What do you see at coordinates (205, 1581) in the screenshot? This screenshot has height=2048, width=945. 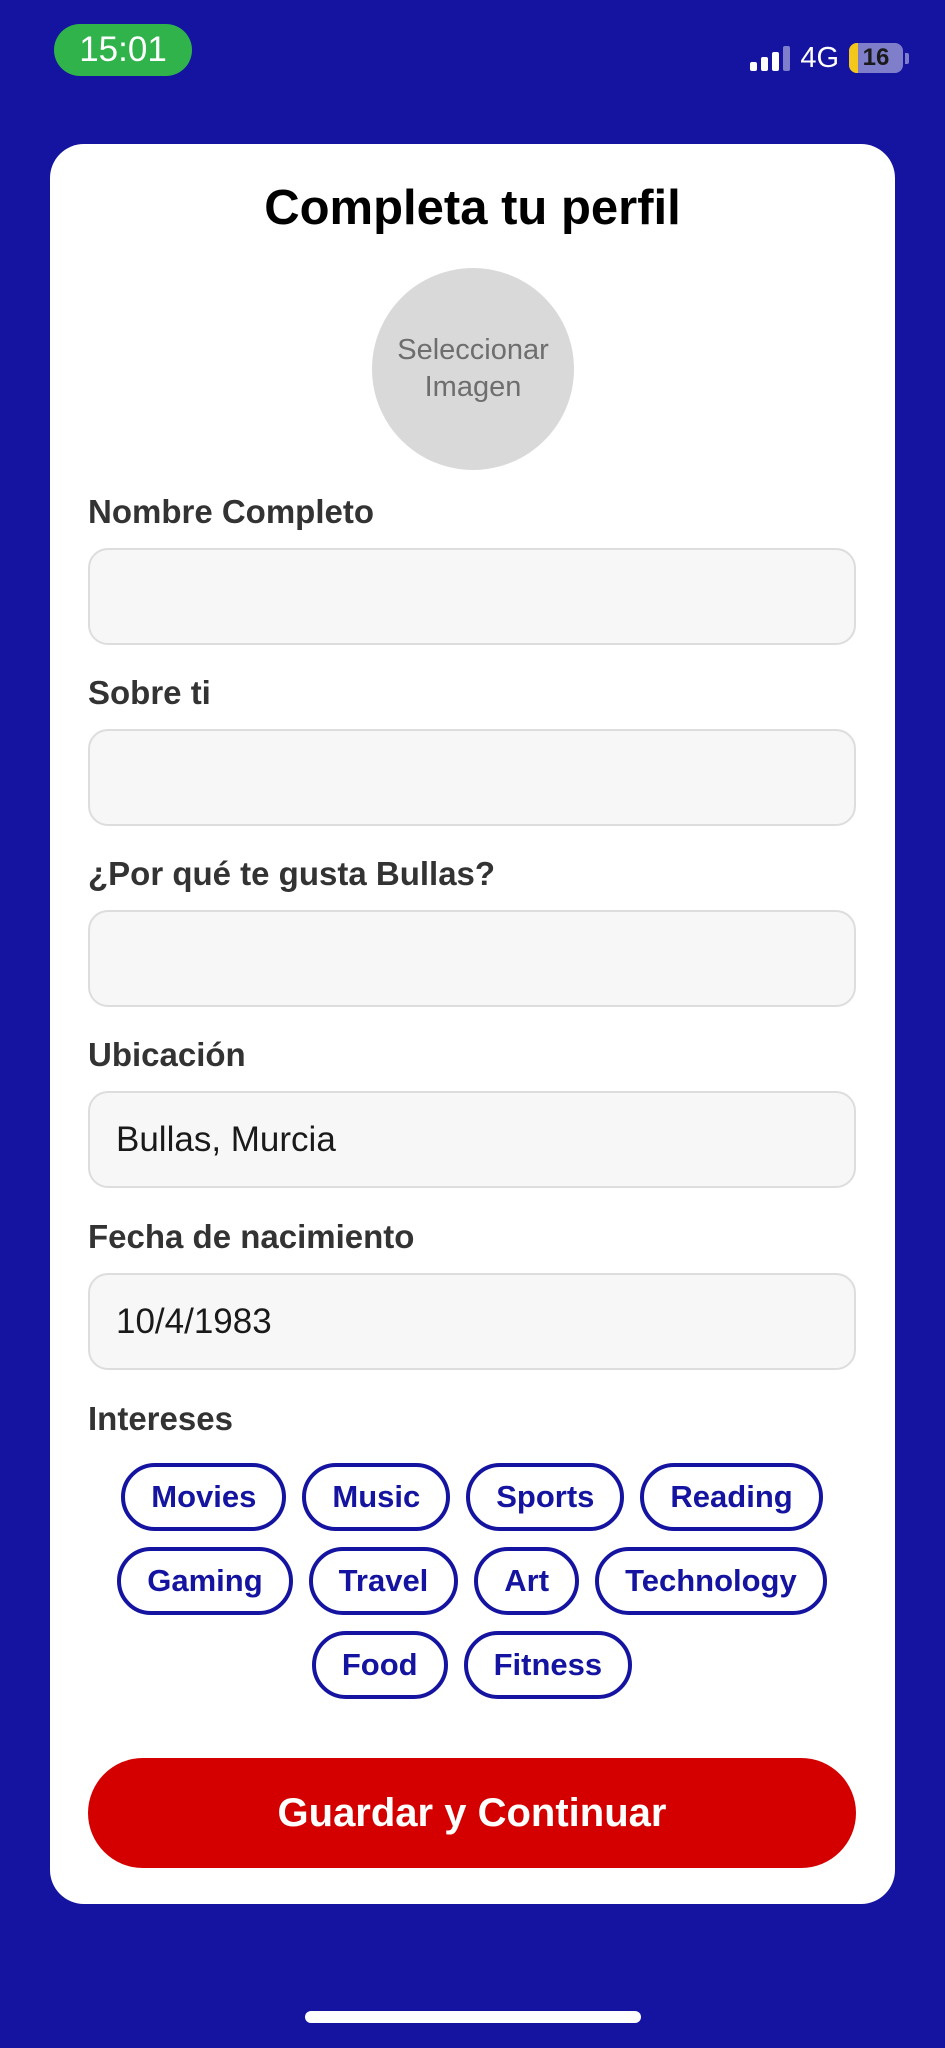 I see `interest-chip-gaming: Gaming` at bounding box center [205, 1581].